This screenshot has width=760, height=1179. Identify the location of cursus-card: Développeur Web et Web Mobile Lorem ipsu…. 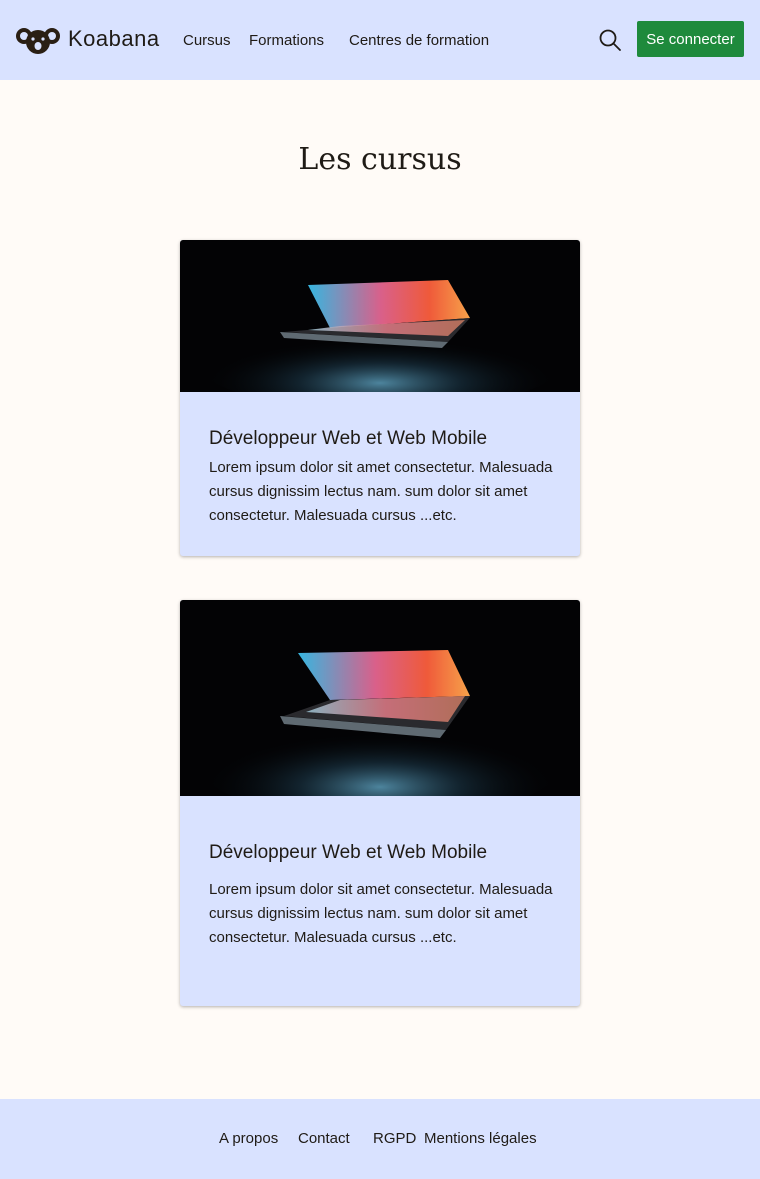
(380, 398).